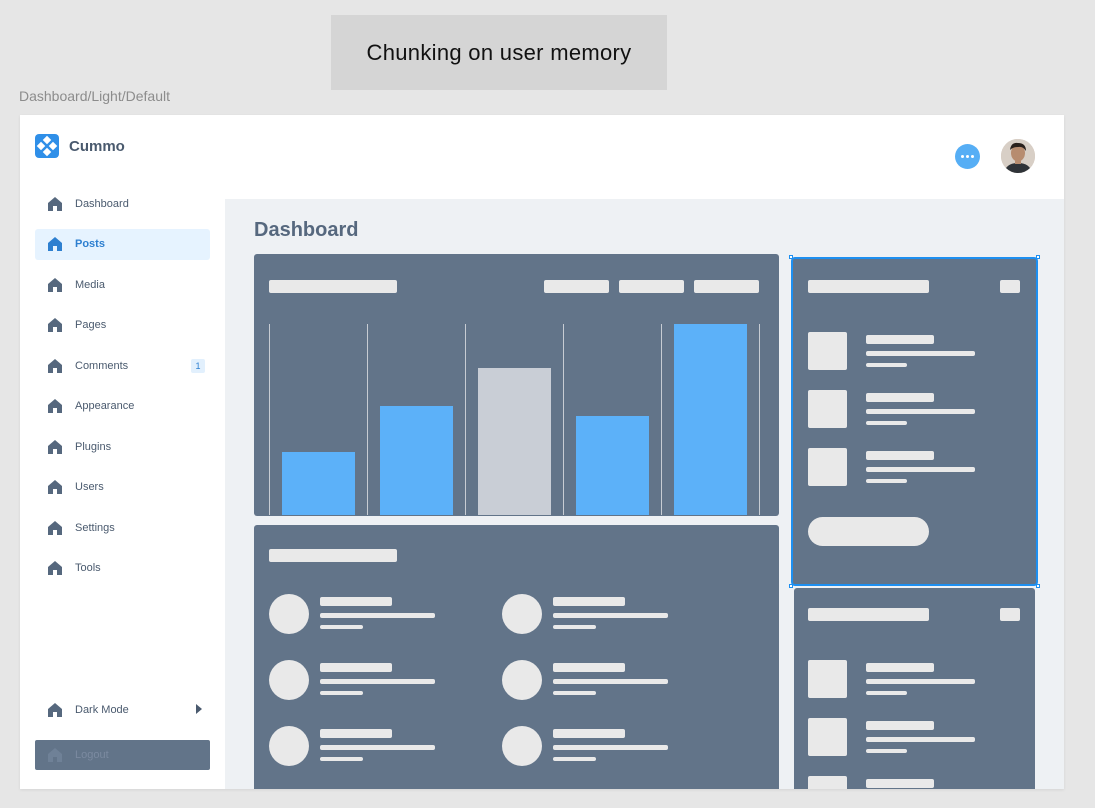 The height and width of the screenshot is (808, 1095). I want to click on sidebar-item-dashboard: Dashboard, so click(122, 203).